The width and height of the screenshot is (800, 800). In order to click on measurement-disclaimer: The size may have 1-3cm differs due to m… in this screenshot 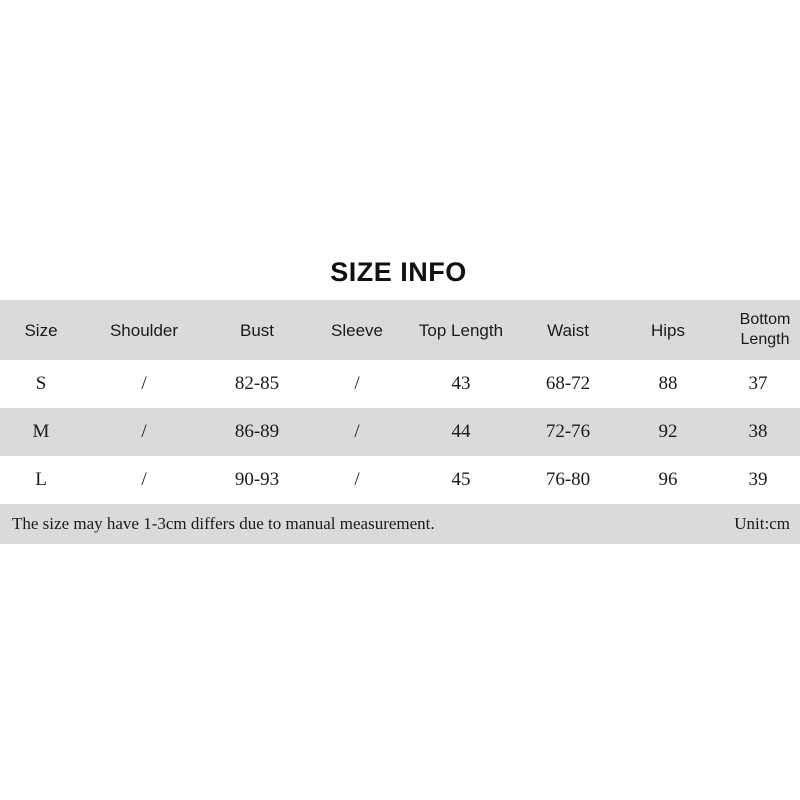, I will do `click(223, 523)`.